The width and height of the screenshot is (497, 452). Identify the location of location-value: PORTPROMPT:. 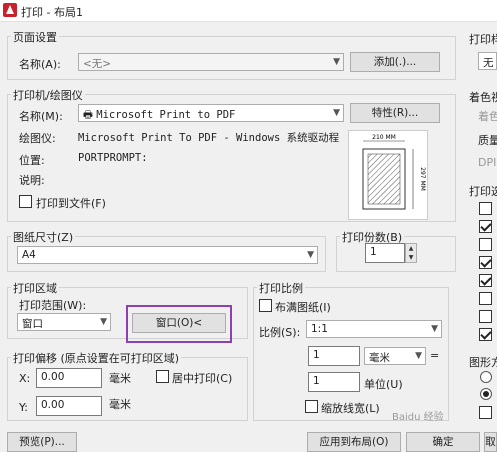
(113, 158).